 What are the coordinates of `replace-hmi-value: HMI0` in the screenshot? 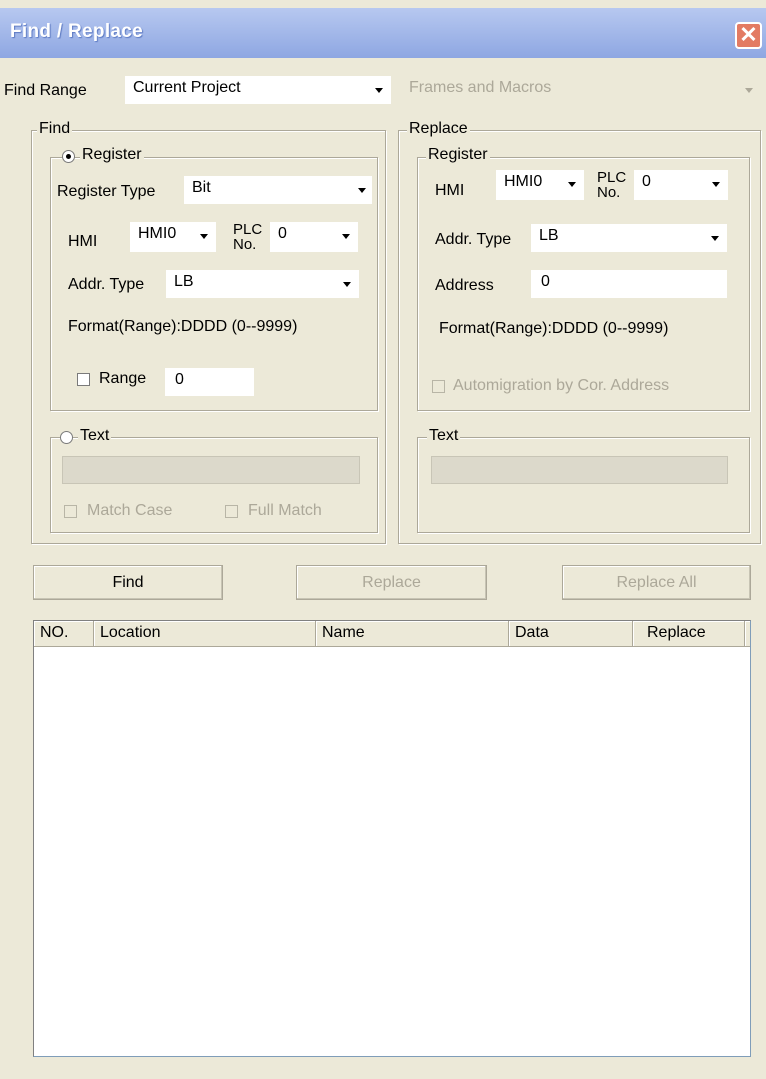 It's located at (523, 181).